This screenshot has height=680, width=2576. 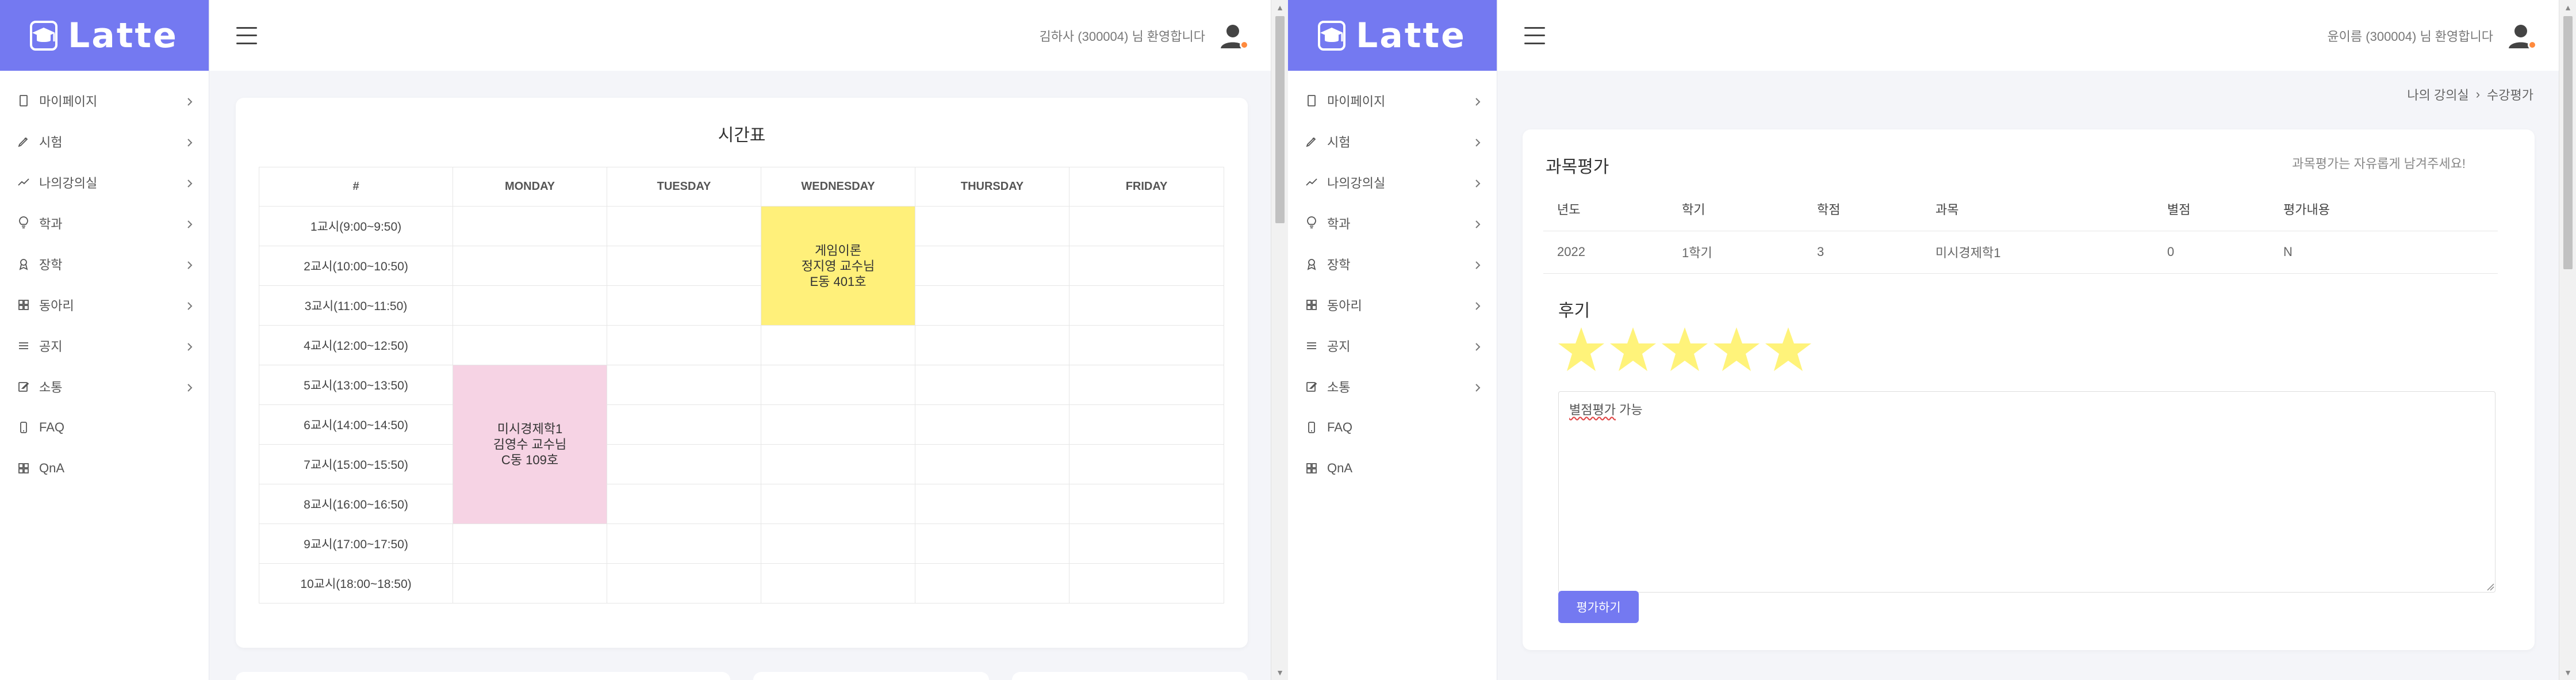 What do you see at coordinates (2027, 492) in the screenshot?
I see `review-textarea: 별점평가 가능` at bounding box center [2027, 492].